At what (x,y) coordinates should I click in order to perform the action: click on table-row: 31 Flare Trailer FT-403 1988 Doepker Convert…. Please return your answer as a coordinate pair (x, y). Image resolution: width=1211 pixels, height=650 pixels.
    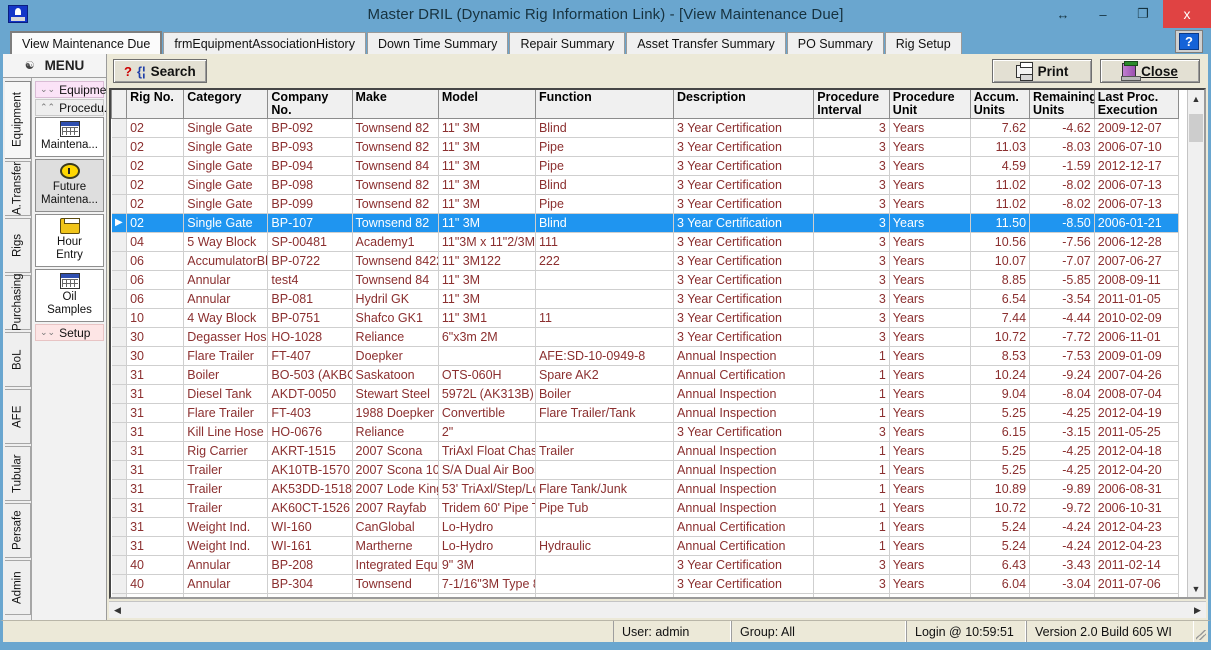
    Looking at the image, I should click on (645, 413).